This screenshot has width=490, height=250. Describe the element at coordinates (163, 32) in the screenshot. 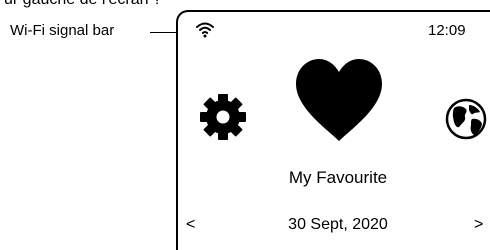

I see `callout-leader-line` at that location.